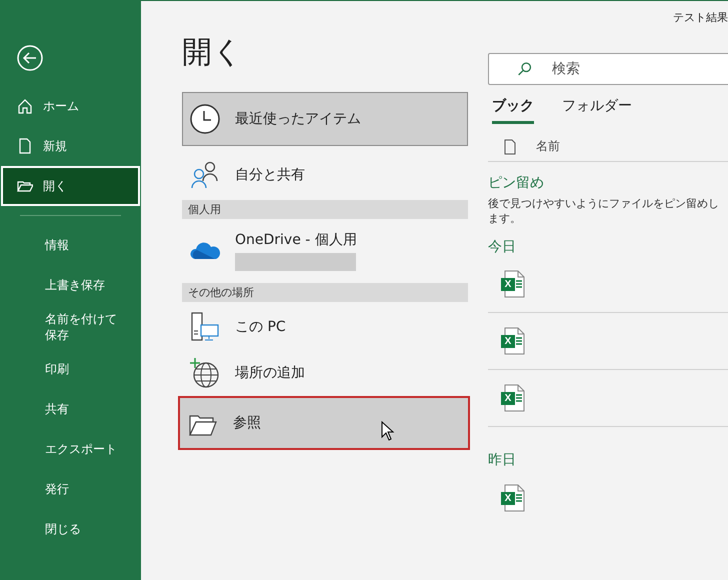  I want to click on location-item: 参照, so click(324, 423).